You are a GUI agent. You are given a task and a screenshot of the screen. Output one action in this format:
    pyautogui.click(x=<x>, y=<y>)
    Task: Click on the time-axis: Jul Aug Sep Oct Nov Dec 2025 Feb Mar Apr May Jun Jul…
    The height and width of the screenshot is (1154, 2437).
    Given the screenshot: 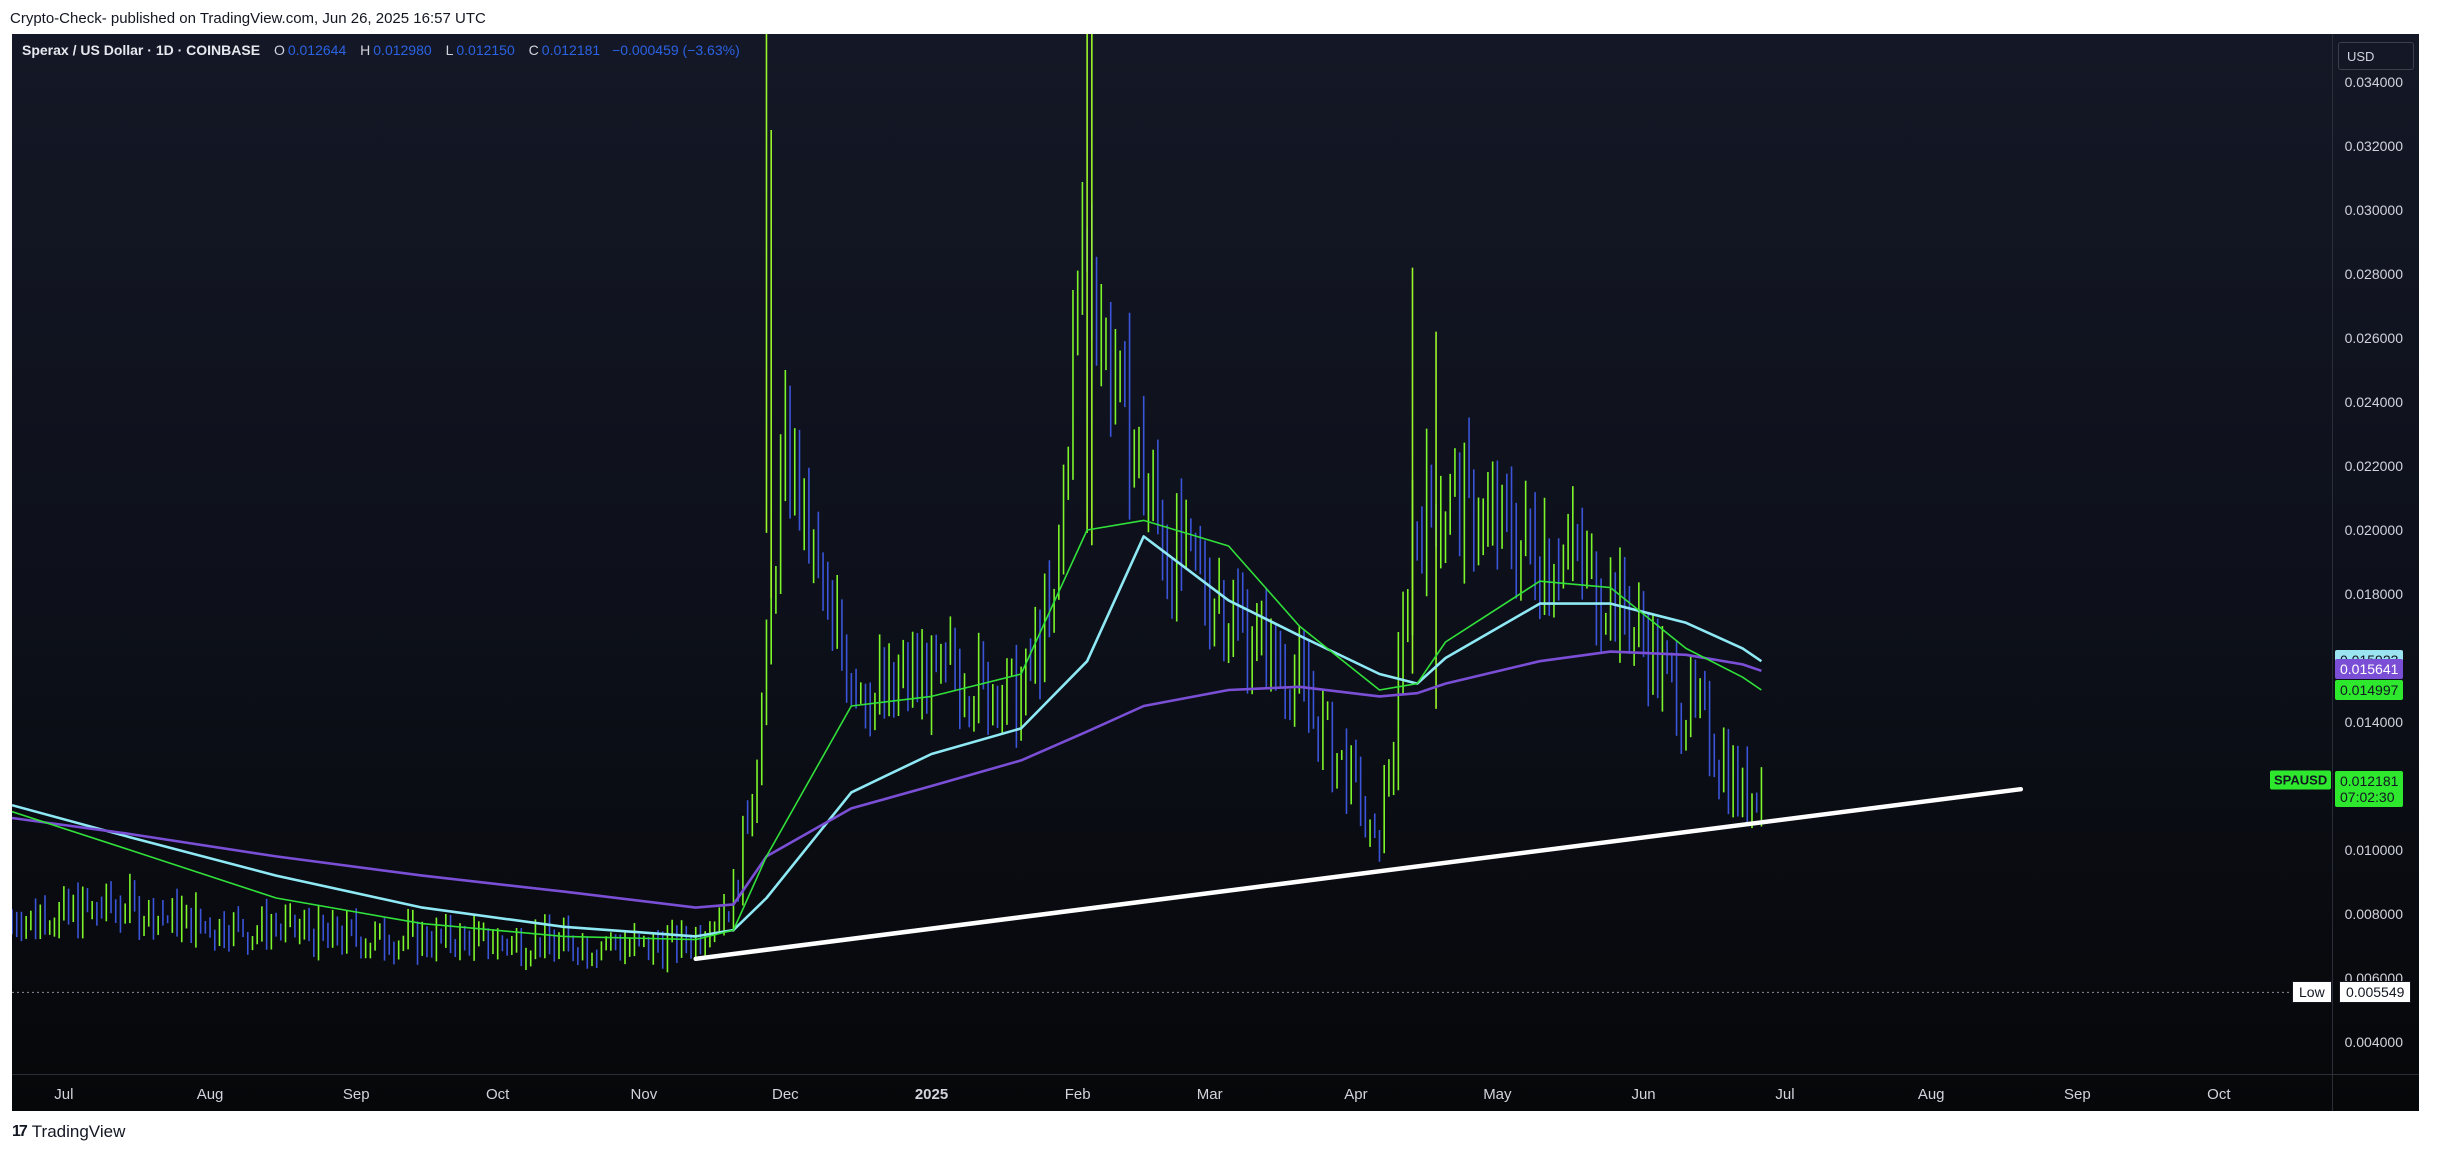 What is the action you would take?
    pyautogui.click(x=1172, y=1093)
    